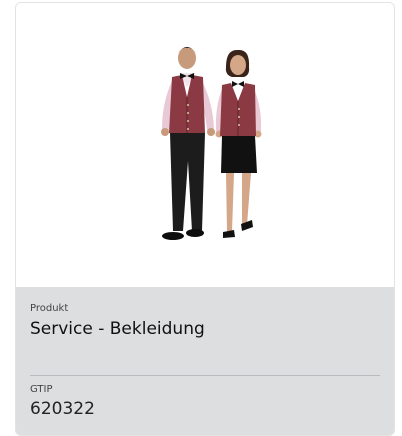 The height and width of the screenshot is (436, 402). Describe the element at coordinates (62, 409) in the screenshot. I see `gtip-value: 620322` at that location.